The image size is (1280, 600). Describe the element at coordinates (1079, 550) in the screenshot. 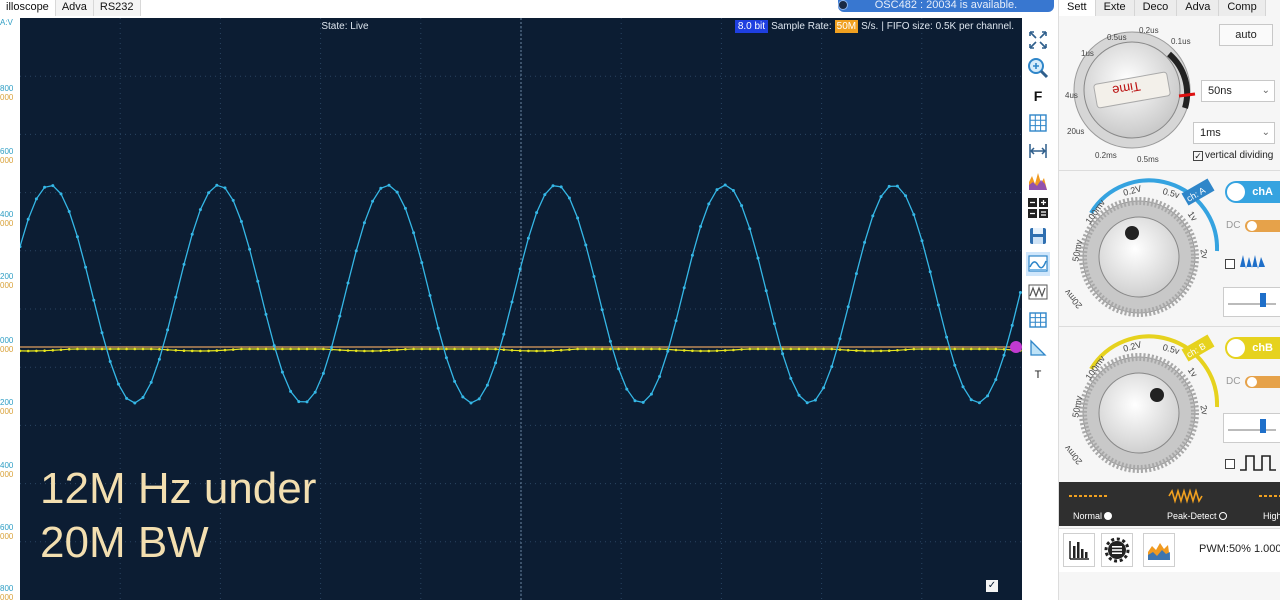

I see `bar-chart-icon` at that location.